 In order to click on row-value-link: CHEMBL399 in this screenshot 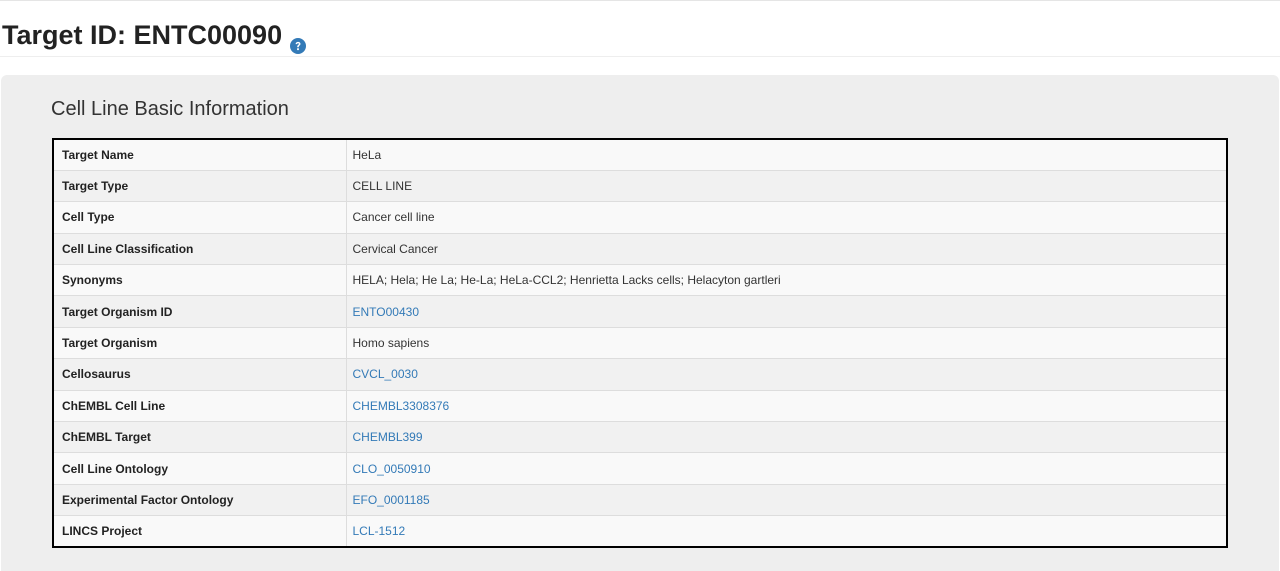, I will do `click(388, 437)`.